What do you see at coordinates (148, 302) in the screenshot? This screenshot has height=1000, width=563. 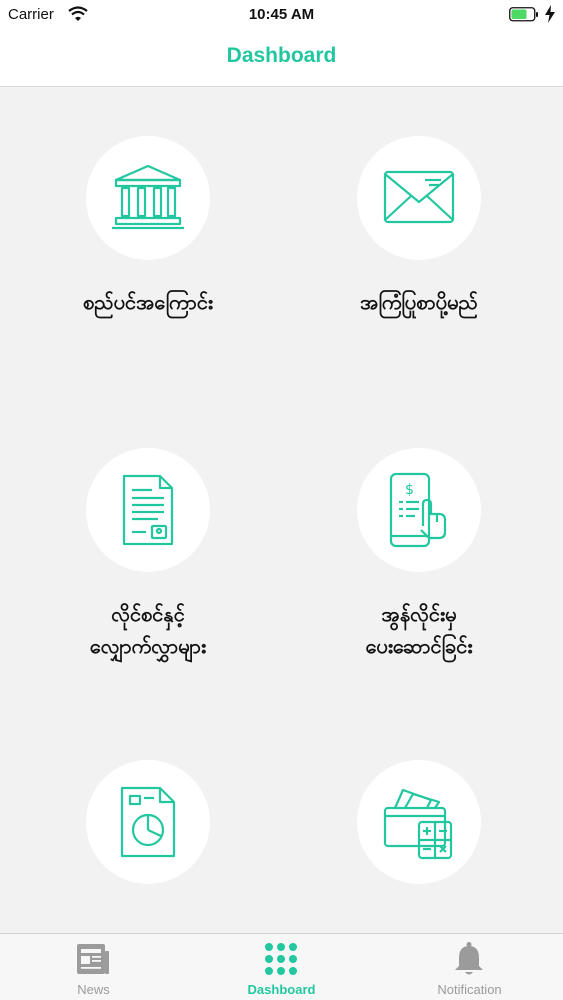 I see `tile-label: စည်ပင်အကြောင်း` at bounding box center [148, 302].